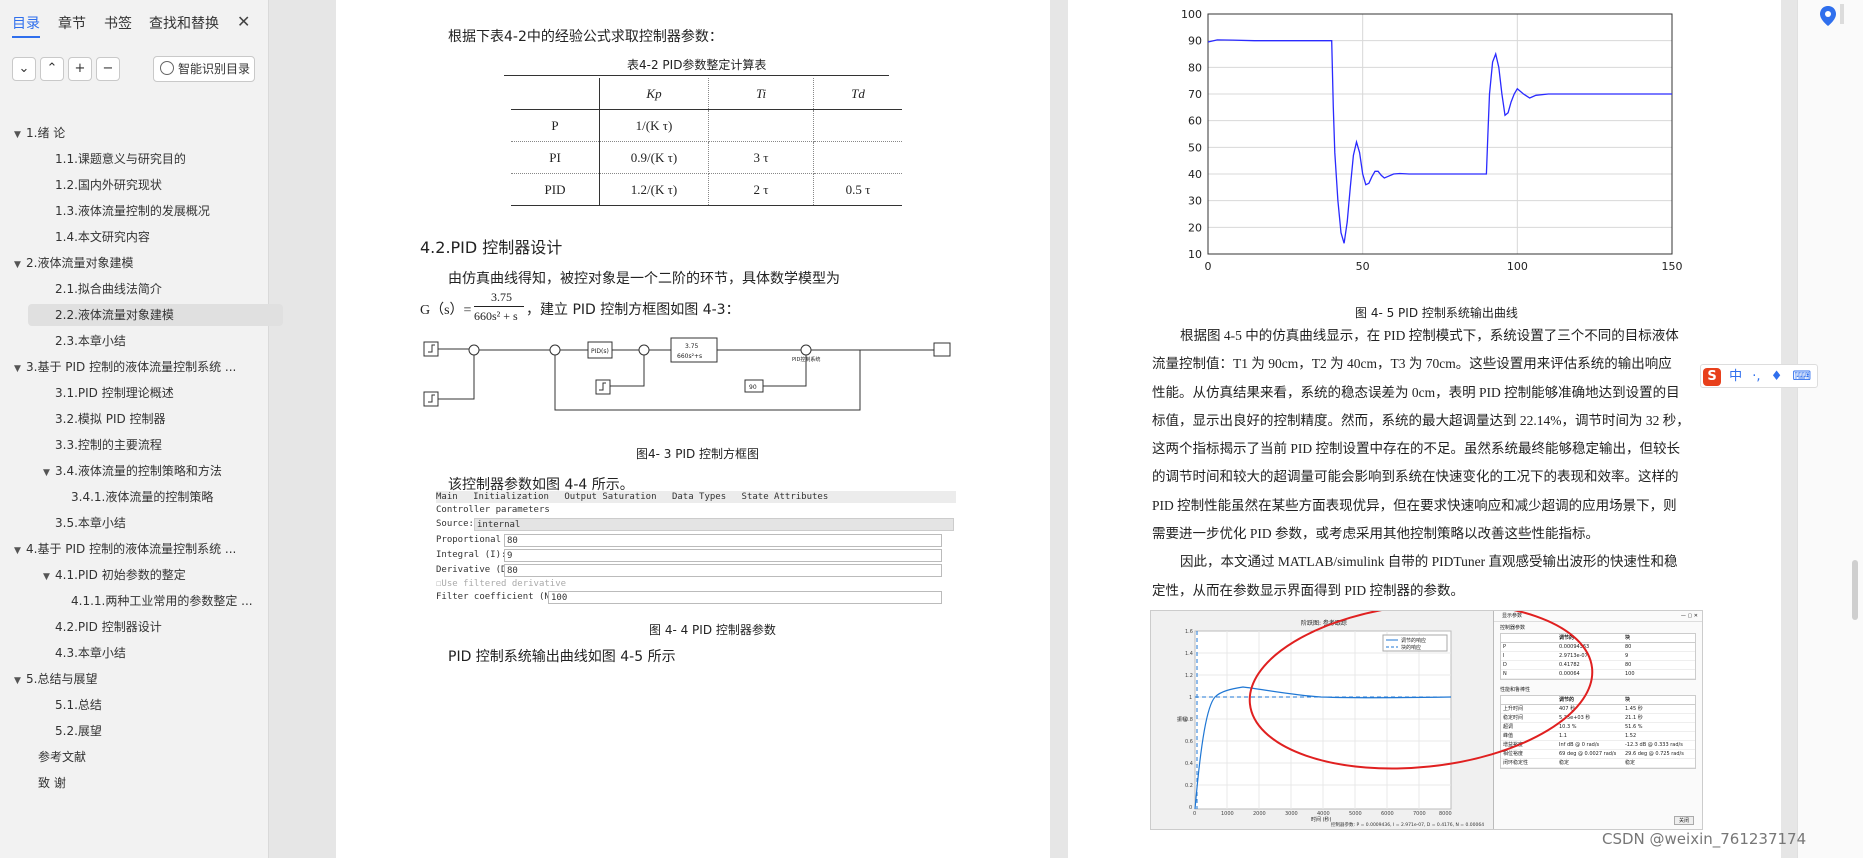 The width and height of the screenshot is (1863, 858). Describe the element at coordinates (214, 69) in the screenshot. I see `smart-toc-label: 智能识别目录` at that location.